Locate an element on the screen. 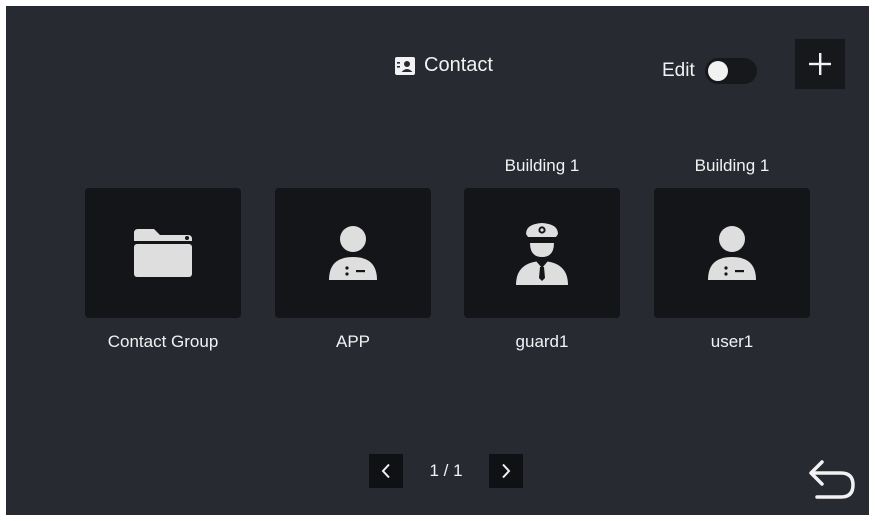 The image size is (875, 521). next-page-button is located at coordinates (506, 471).